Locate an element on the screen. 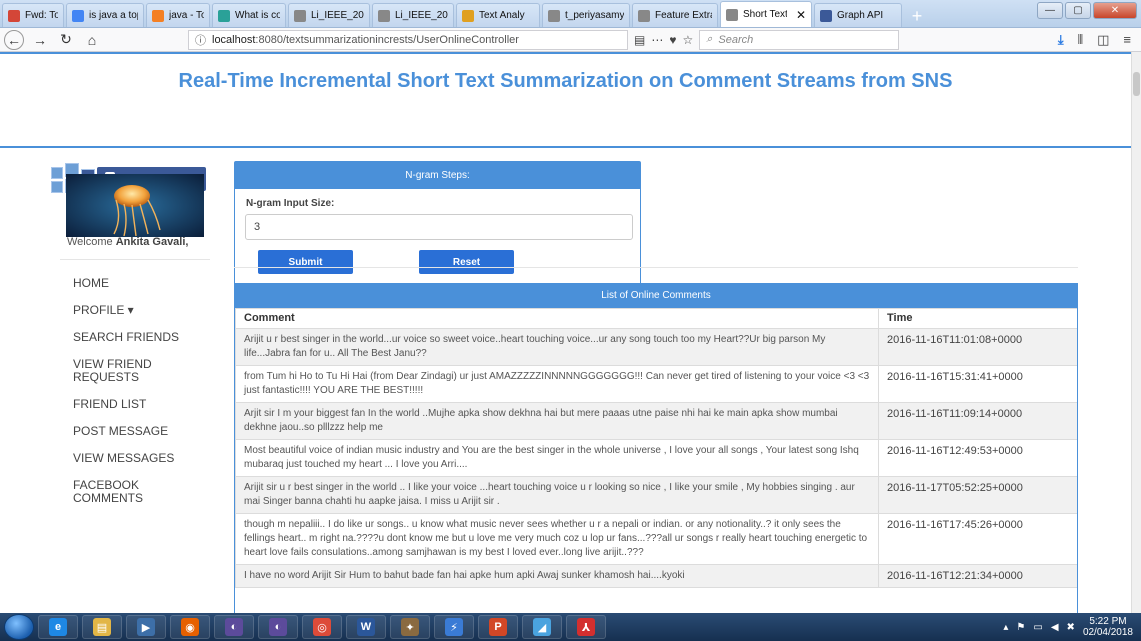 This screenshot has width=1141, height=641. tray-arrow-icon: ▴ is located at coordinates (1005, 627).